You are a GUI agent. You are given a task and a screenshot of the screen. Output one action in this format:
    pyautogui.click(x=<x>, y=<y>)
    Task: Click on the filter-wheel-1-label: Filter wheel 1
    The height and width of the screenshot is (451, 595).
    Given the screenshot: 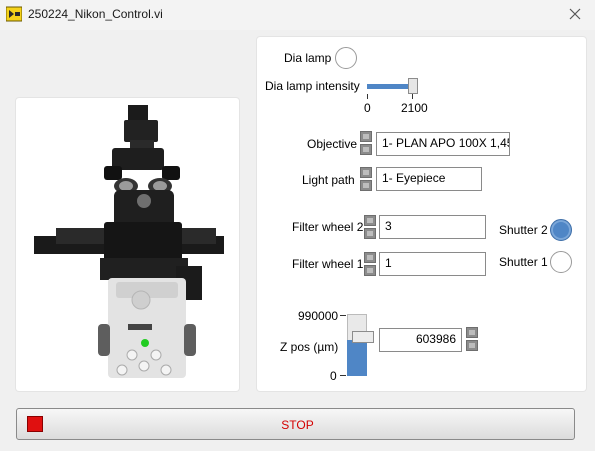 What is the action you would take?
    pyautogui.click(x=328, y=264)
    